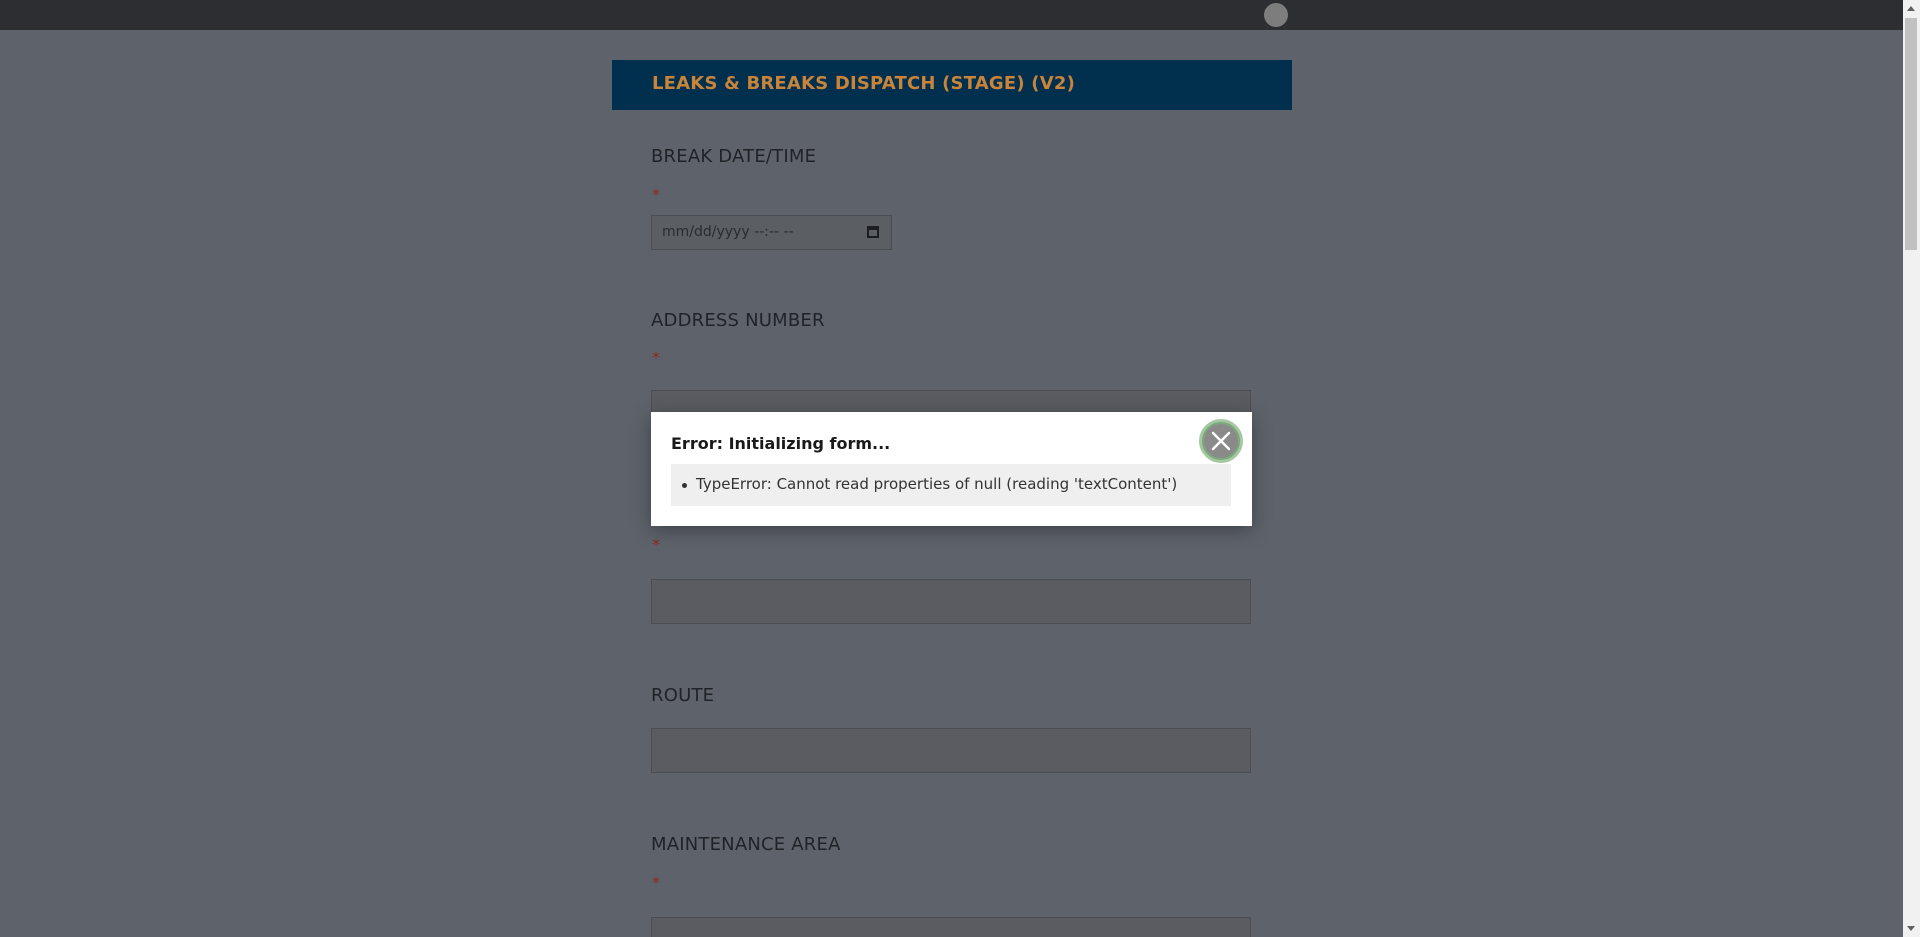 The width and height of the screenshot is (1920, 937). What do you see at coordinates (734, 156) in the screenshot?
I see `field-label-break-datetime: BREAK DATE/TIME` at bounding box center [734, 156].